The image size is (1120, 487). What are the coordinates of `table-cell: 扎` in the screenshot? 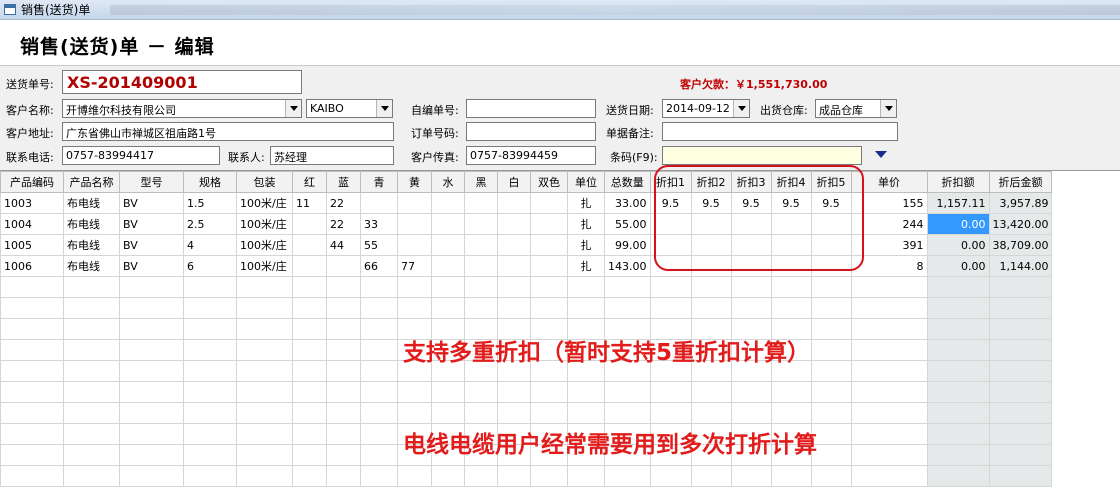 It's located at (586, 203).